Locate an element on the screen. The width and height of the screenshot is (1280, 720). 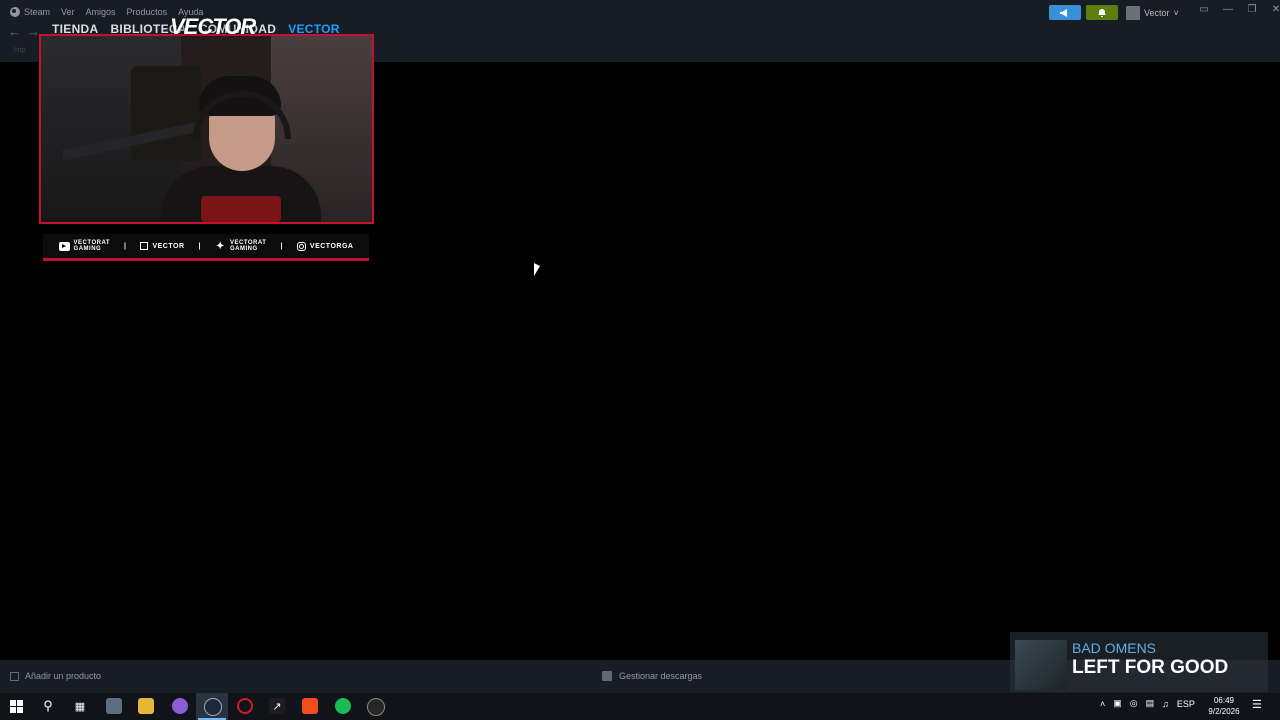
twitter-icon: ✦ is located at coordinates (220, 246).